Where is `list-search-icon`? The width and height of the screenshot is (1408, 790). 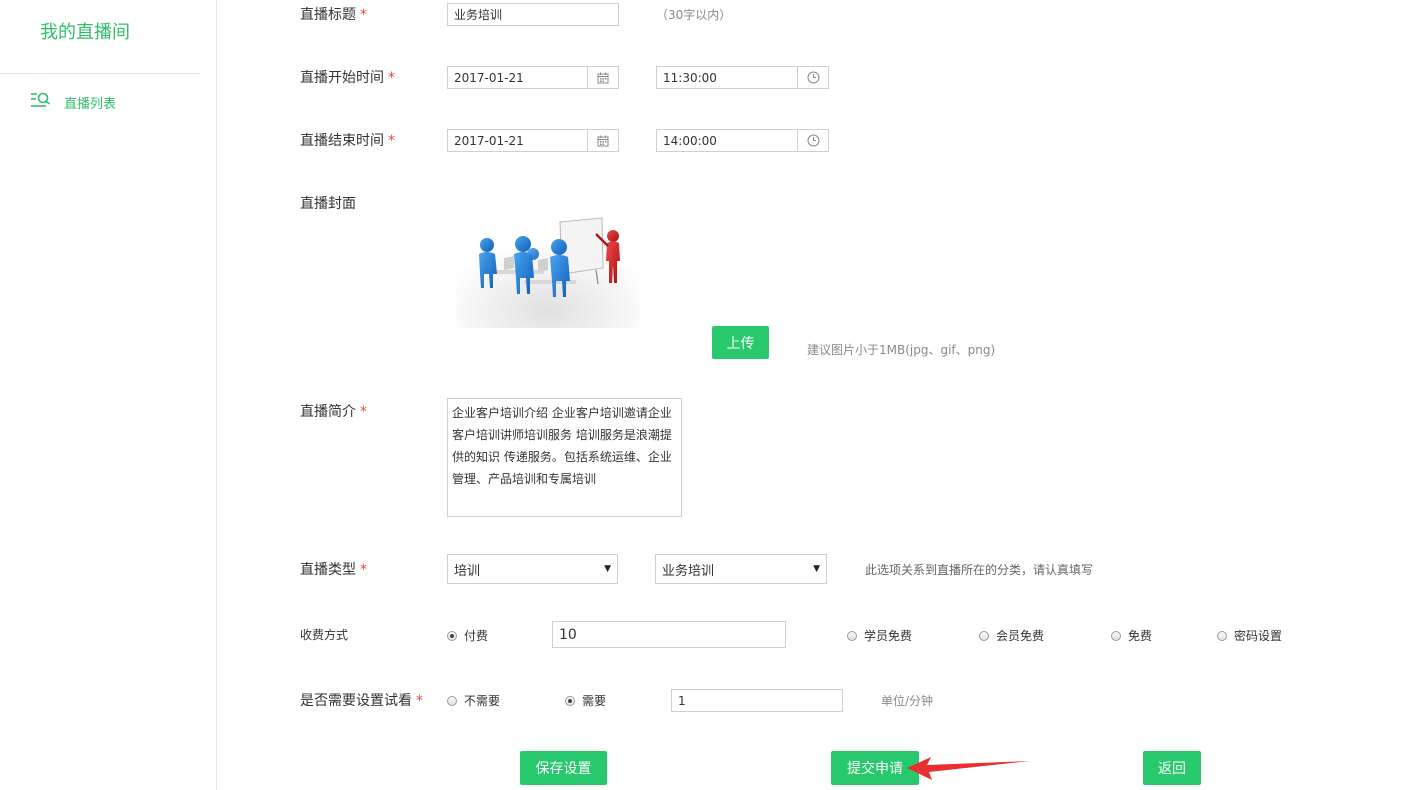 list-search-icon is located at coordinates (41, 102).